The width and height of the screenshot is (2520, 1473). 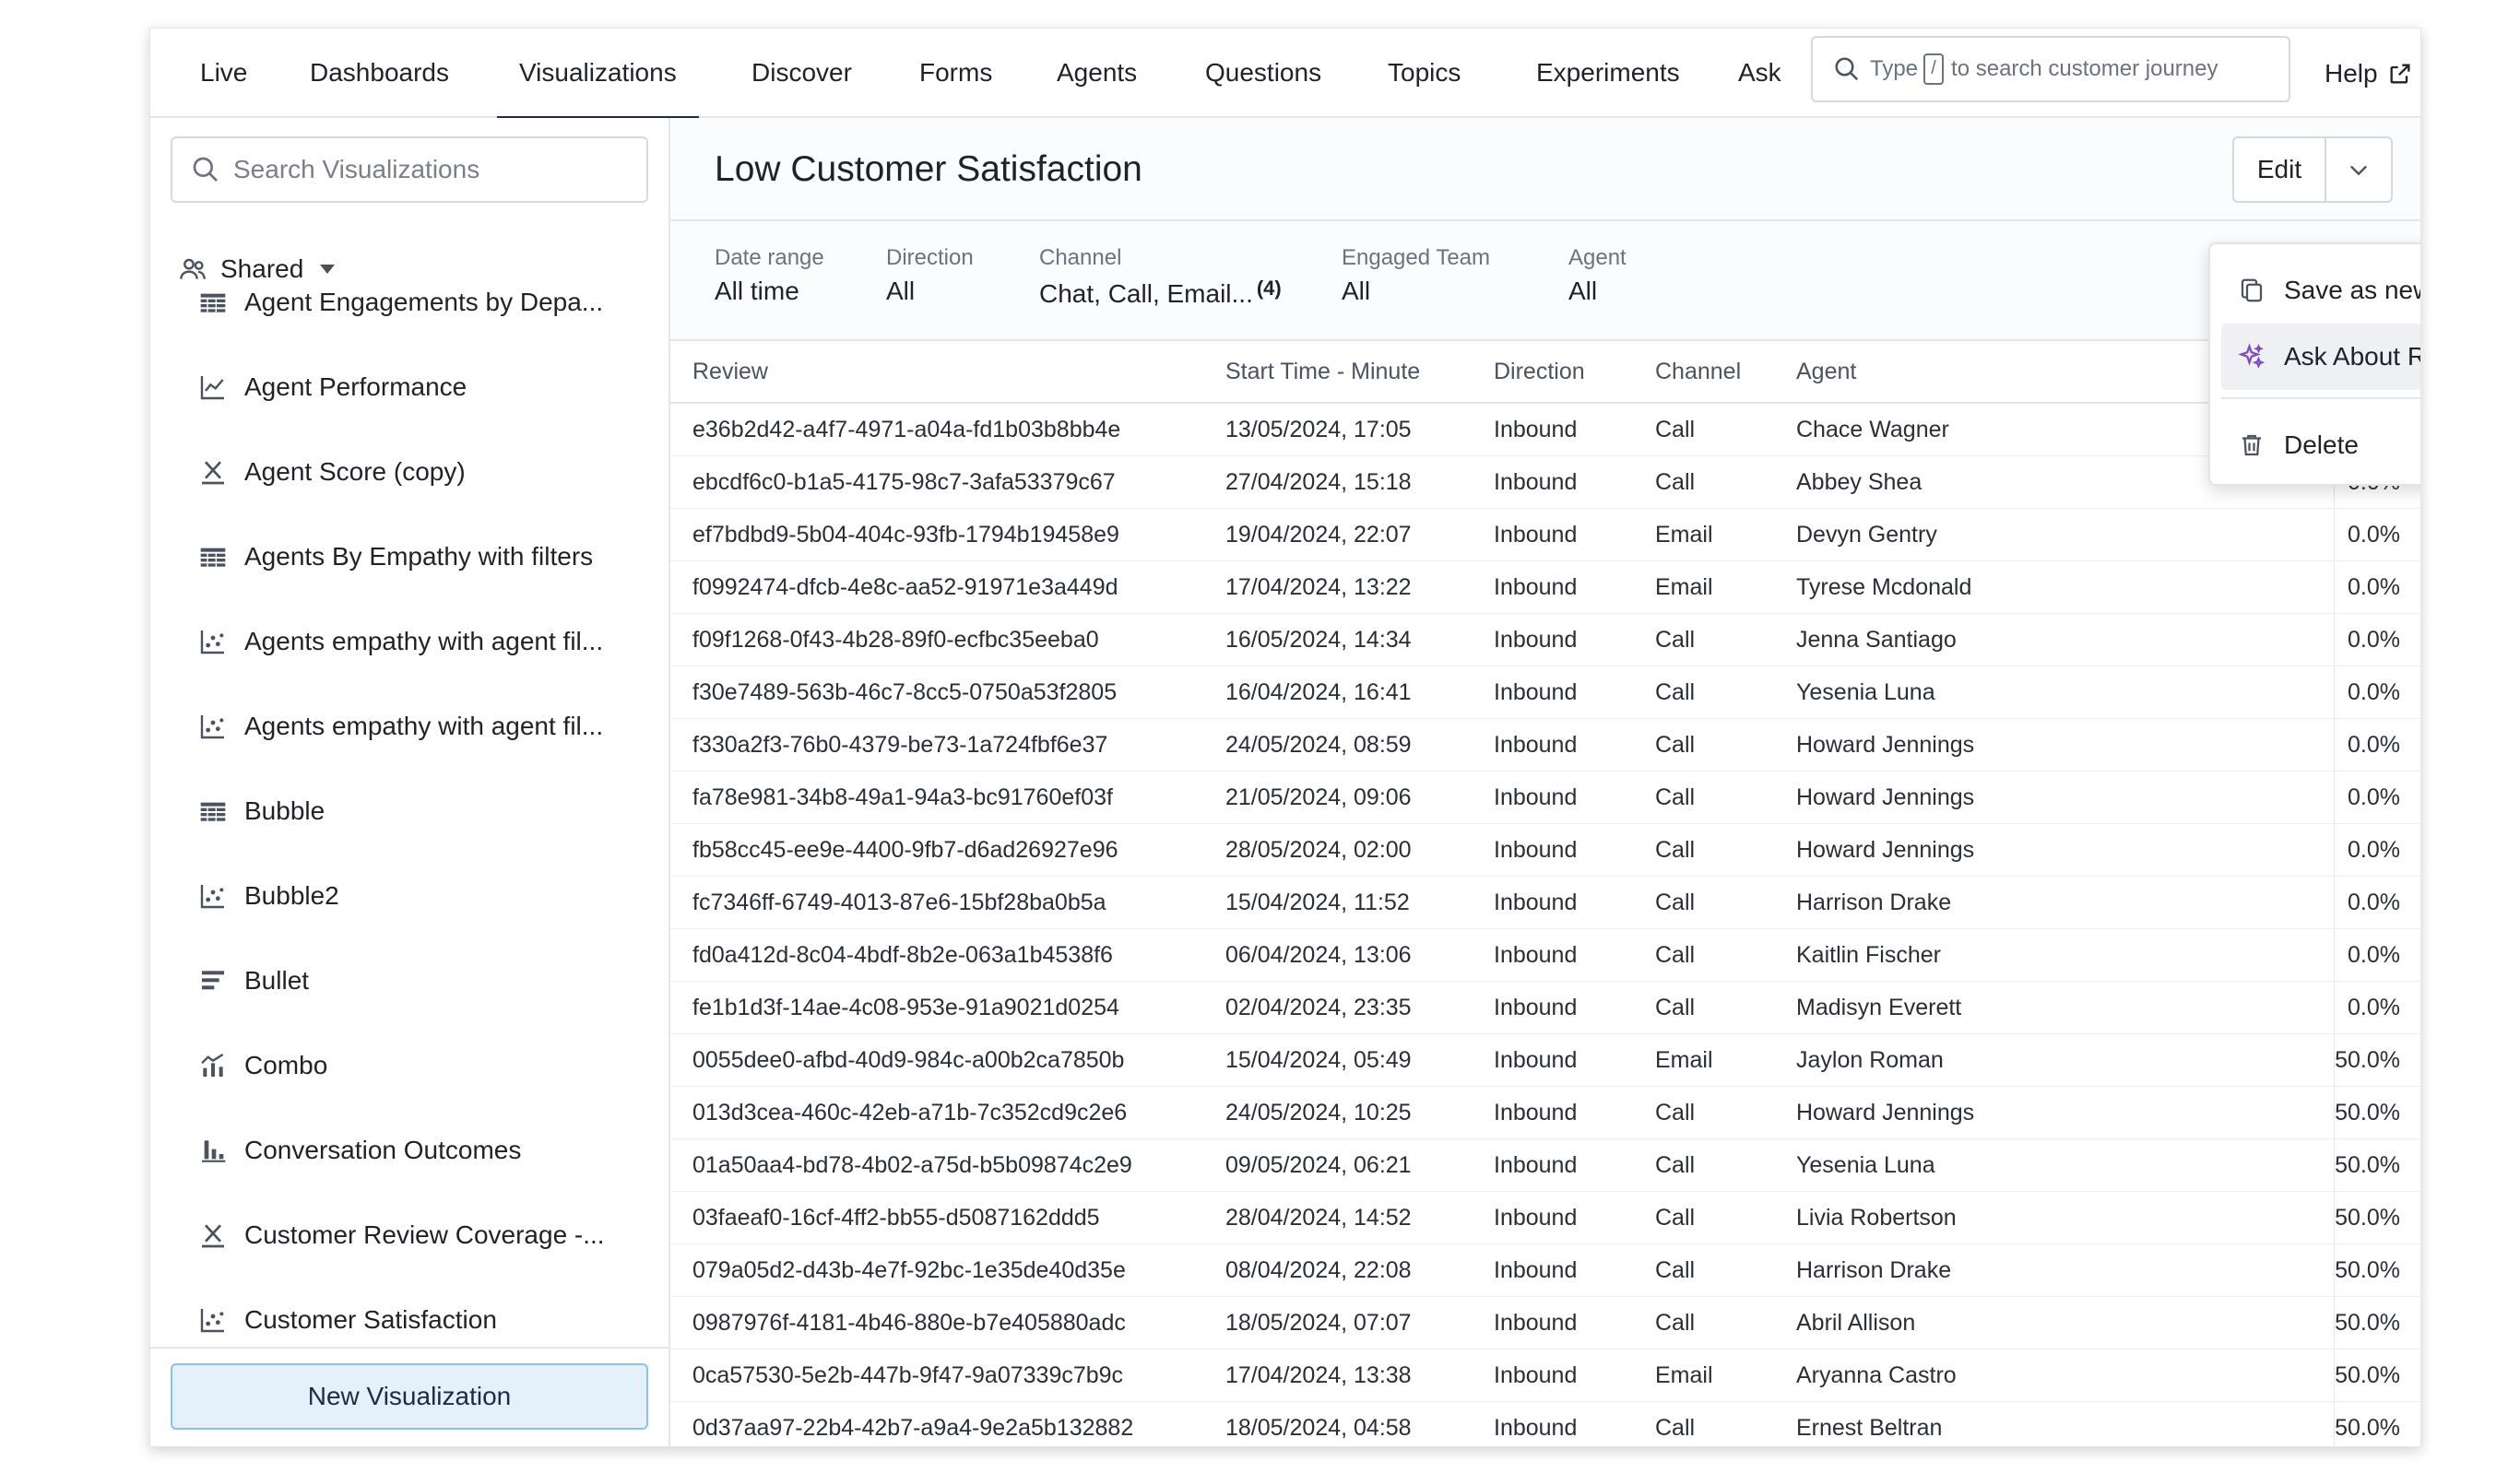 What do you see at coordinates (261, 811) in the screenshot?
I see `sidebar-visualization-item: Bubble` at bounding box center [261, 811].